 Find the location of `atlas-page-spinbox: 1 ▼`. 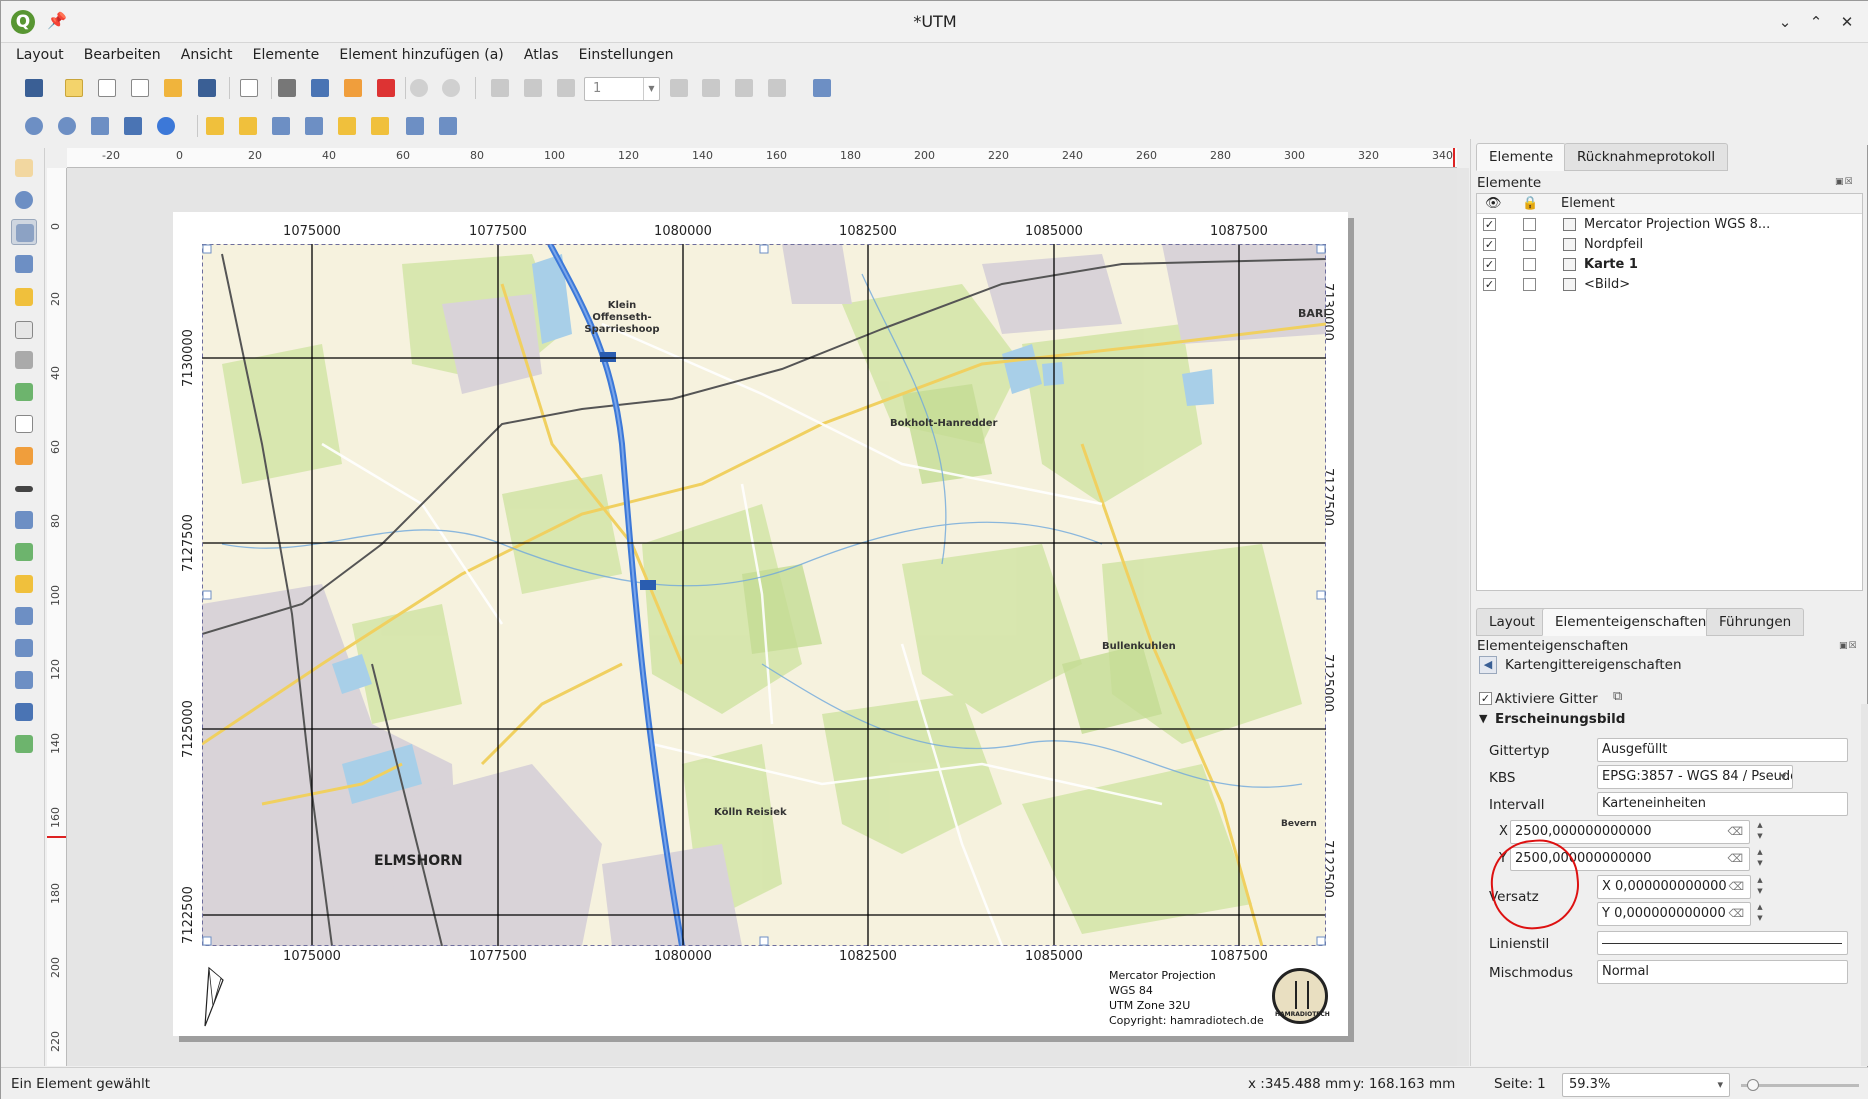

atlas-page-spinbox: 1 ▼ is located at coordinates (622, 89).